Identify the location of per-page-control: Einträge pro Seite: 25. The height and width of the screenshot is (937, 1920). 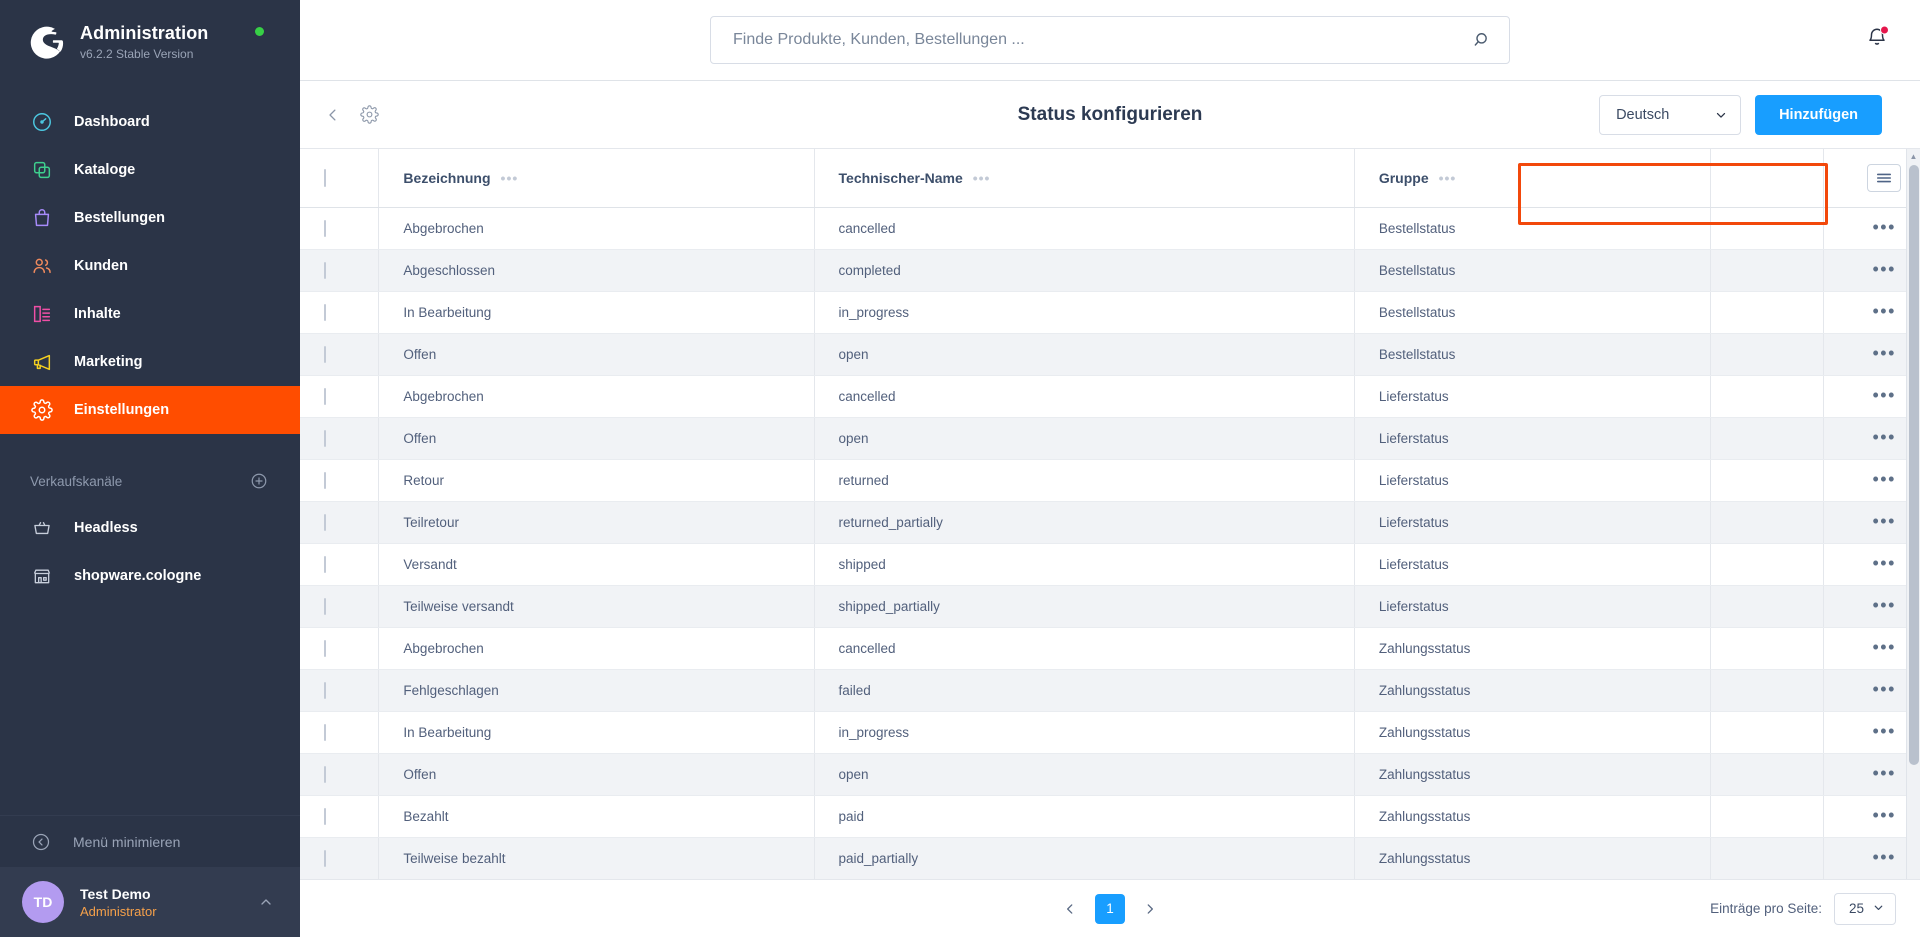
(1803, 908).